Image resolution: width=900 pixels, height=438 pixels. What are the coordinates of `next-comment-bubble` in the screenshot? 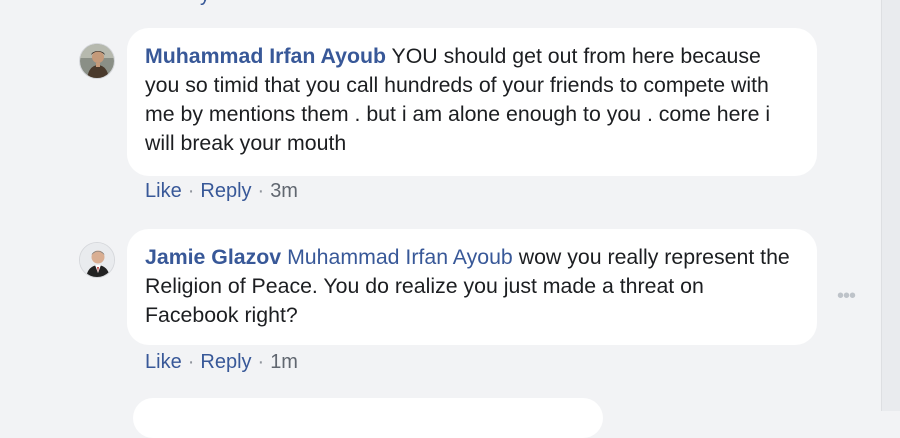 It's located at (368, 418).